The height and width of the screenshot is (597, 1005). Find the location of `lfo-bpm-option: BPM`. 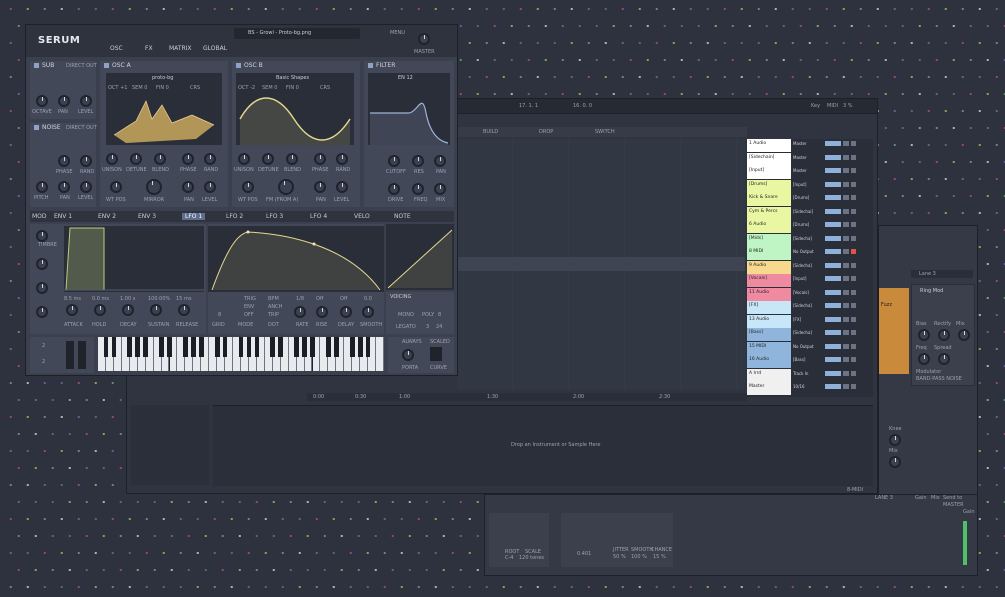

lfo-bpm-option: BPM is located at coordinates (273, 299).